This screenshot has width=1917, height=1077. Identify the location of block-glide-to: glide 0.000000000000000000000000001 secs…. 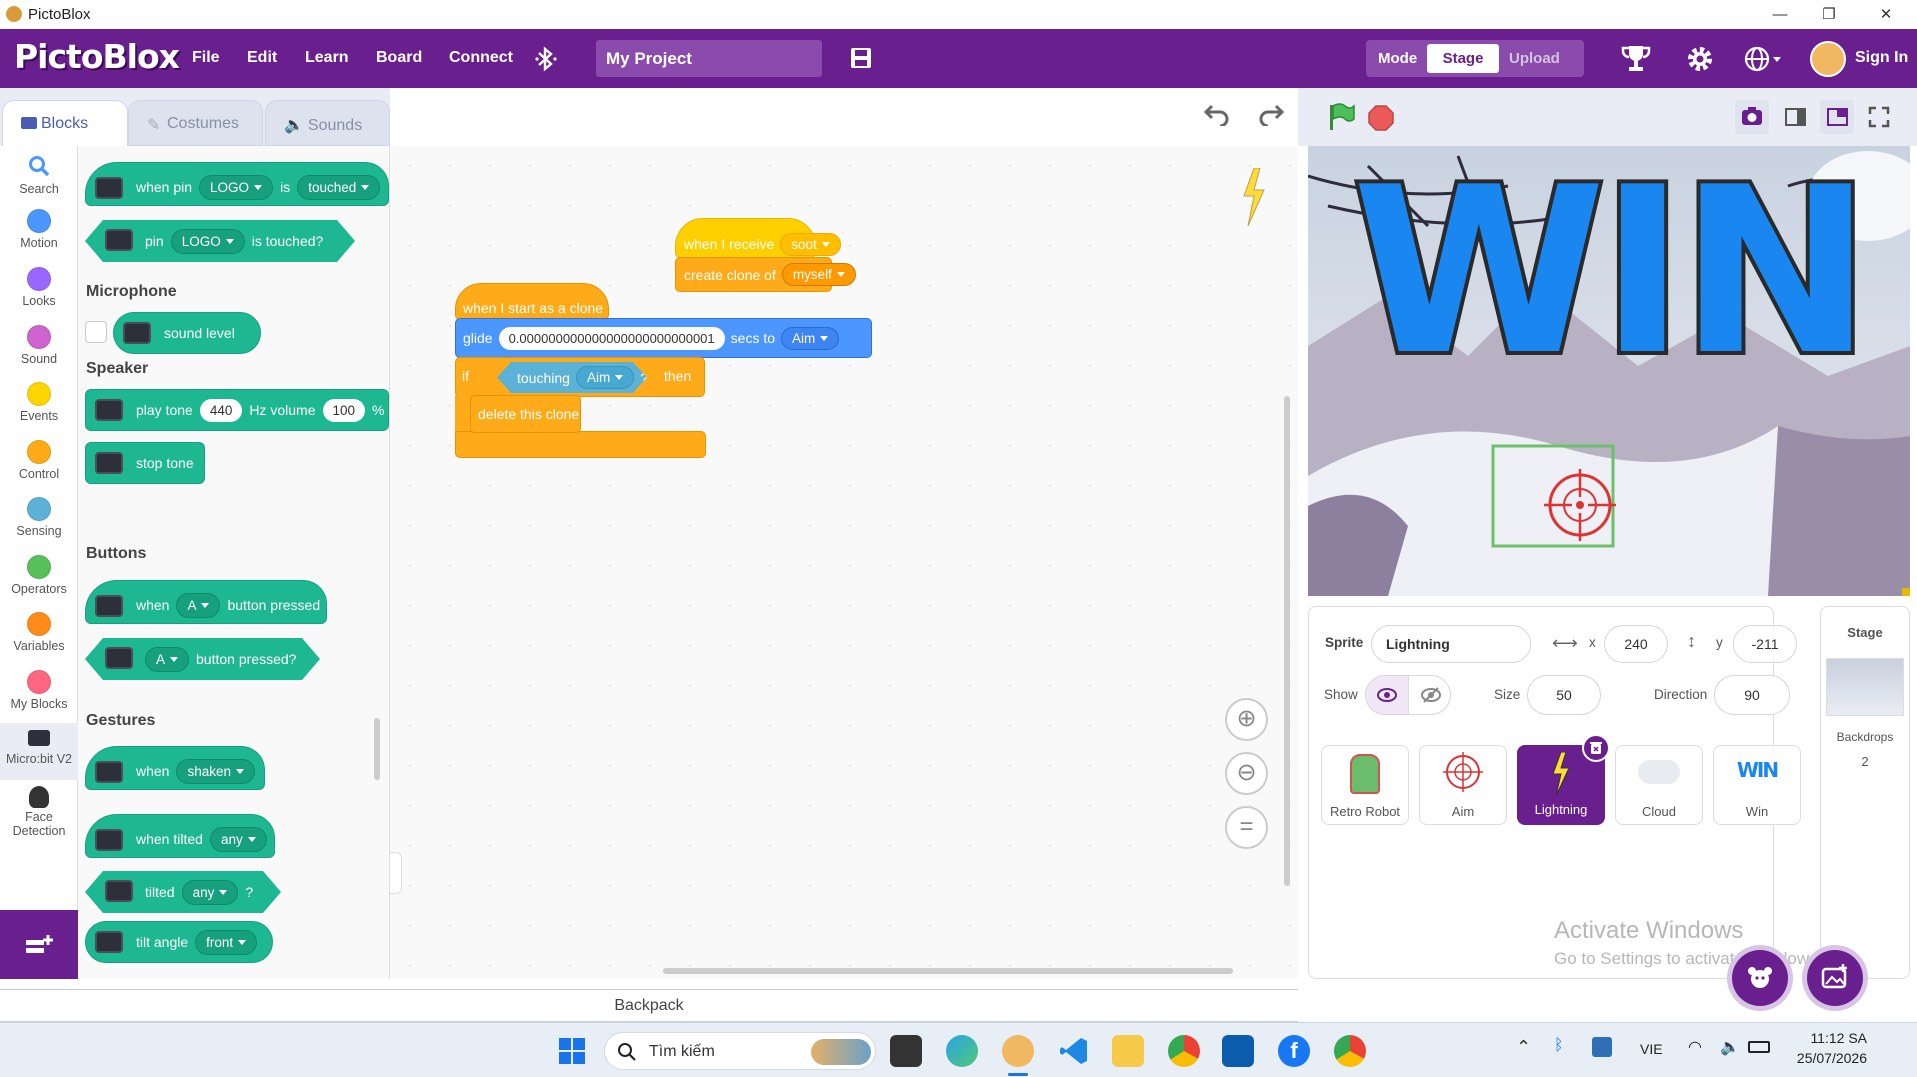
(663, 338).